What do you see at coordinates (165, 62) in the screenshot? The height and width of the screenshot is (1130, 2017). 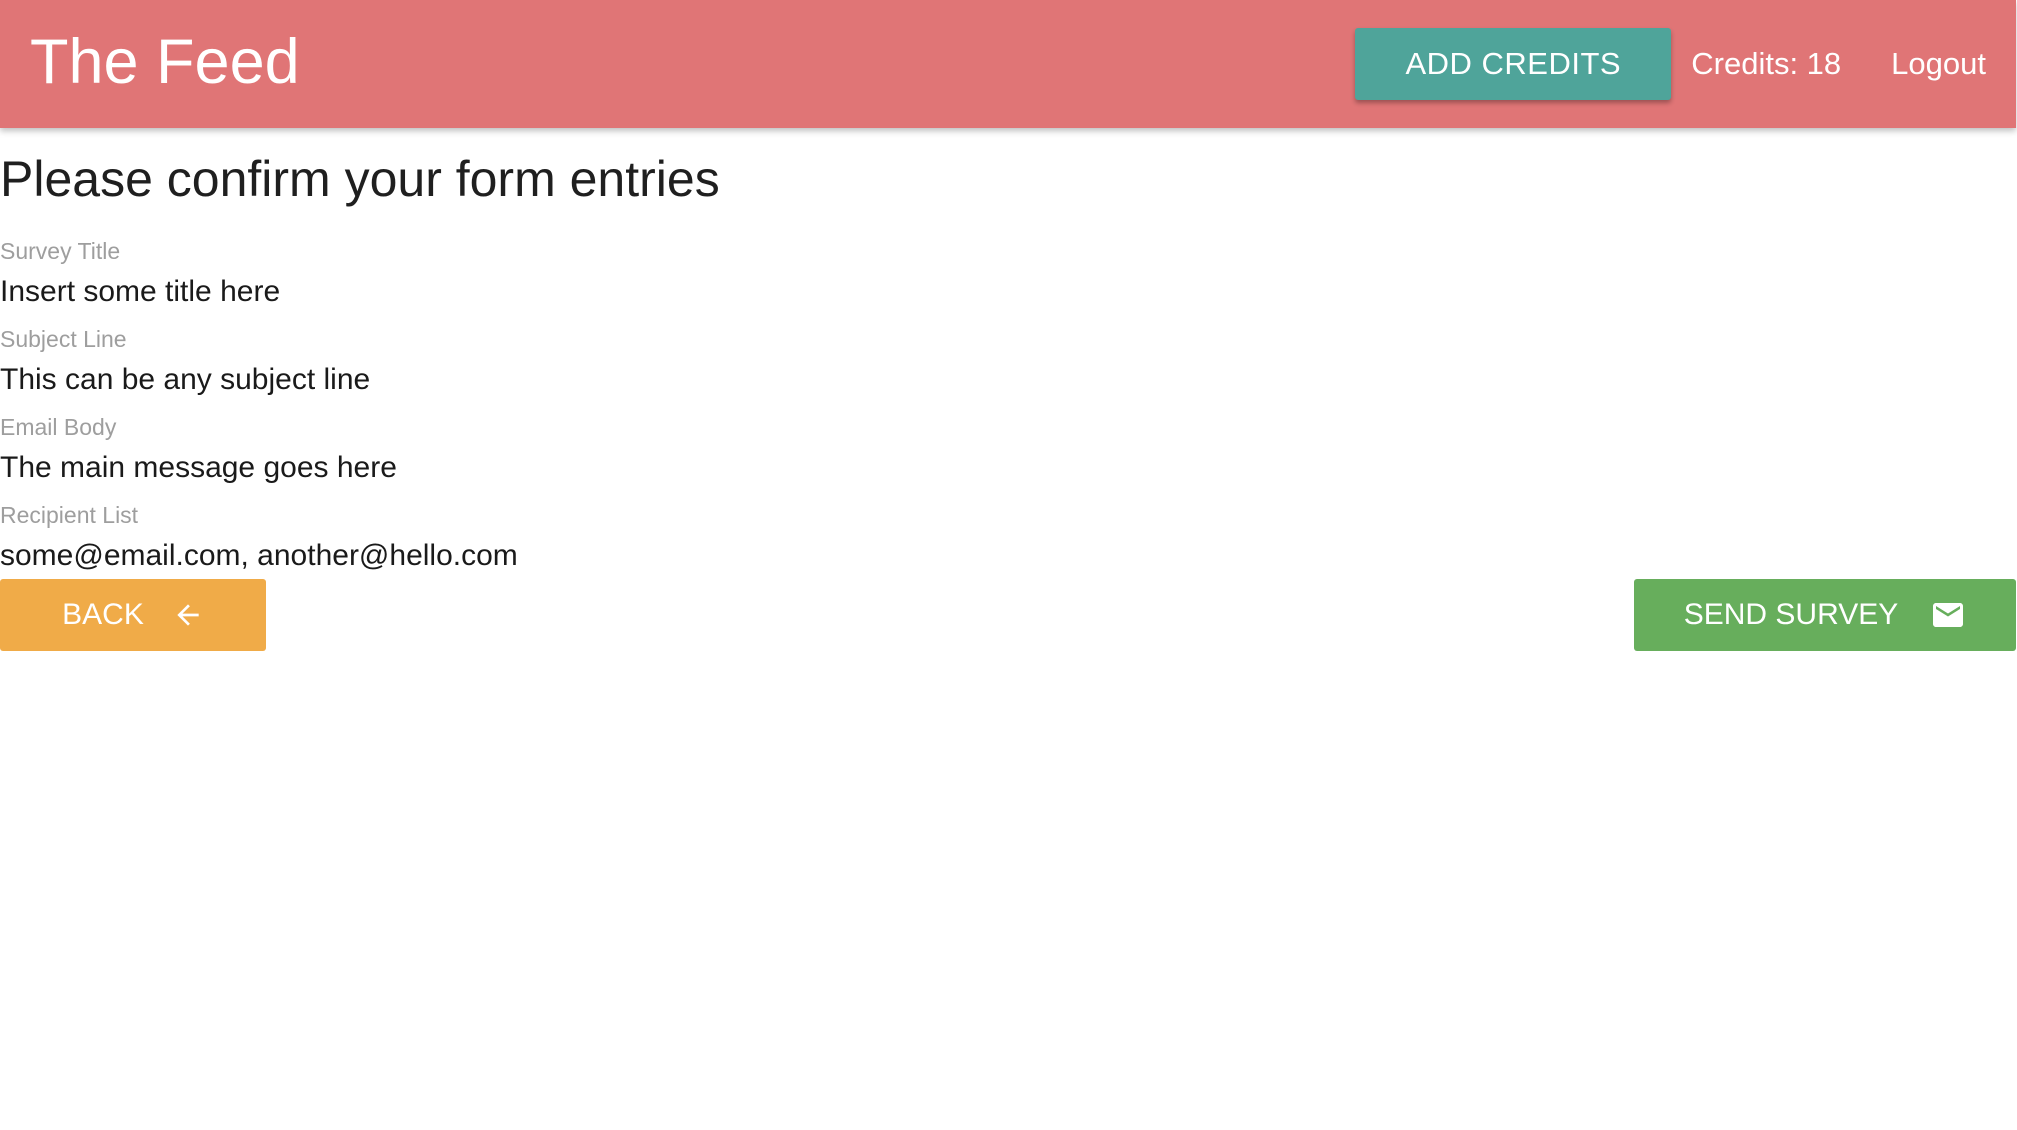 I see `brand-logo-link: The Feed` at bounding box center [165, 62].